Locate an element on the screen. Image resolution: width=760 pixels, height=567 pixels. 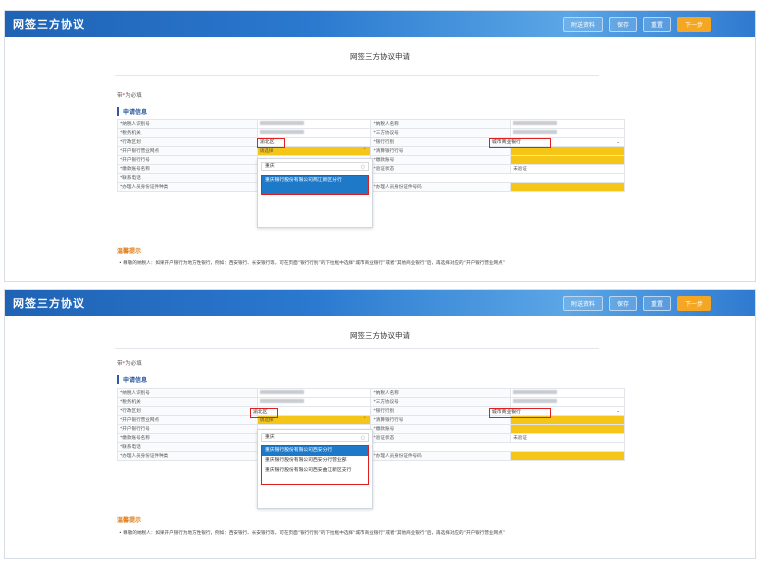
bank-dropdown-top: 重庆 ○ 重庆银行股份有限公司两江新区分行 is located at coordinates (315, 193).